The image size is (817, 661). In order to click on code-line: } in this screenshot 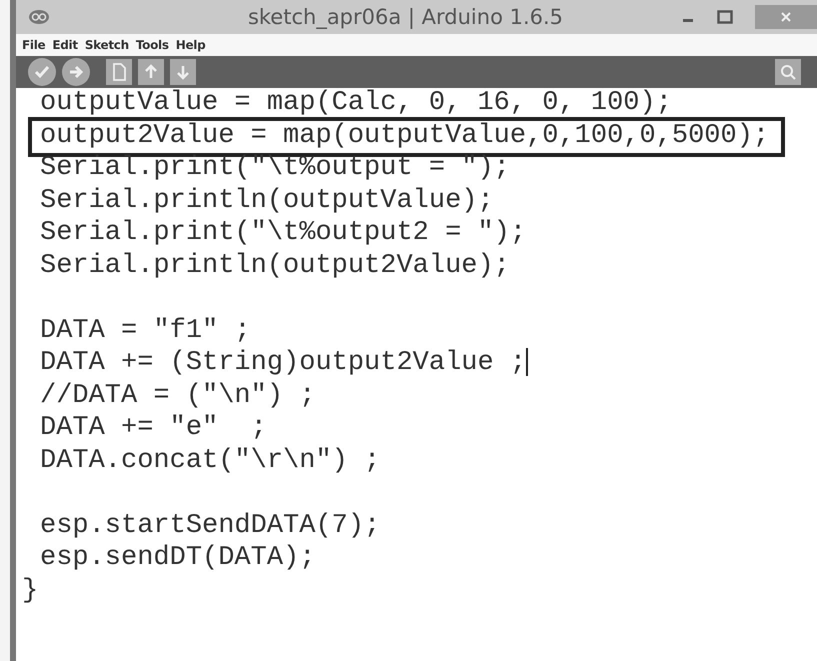, I will do `click(30, 592)`.